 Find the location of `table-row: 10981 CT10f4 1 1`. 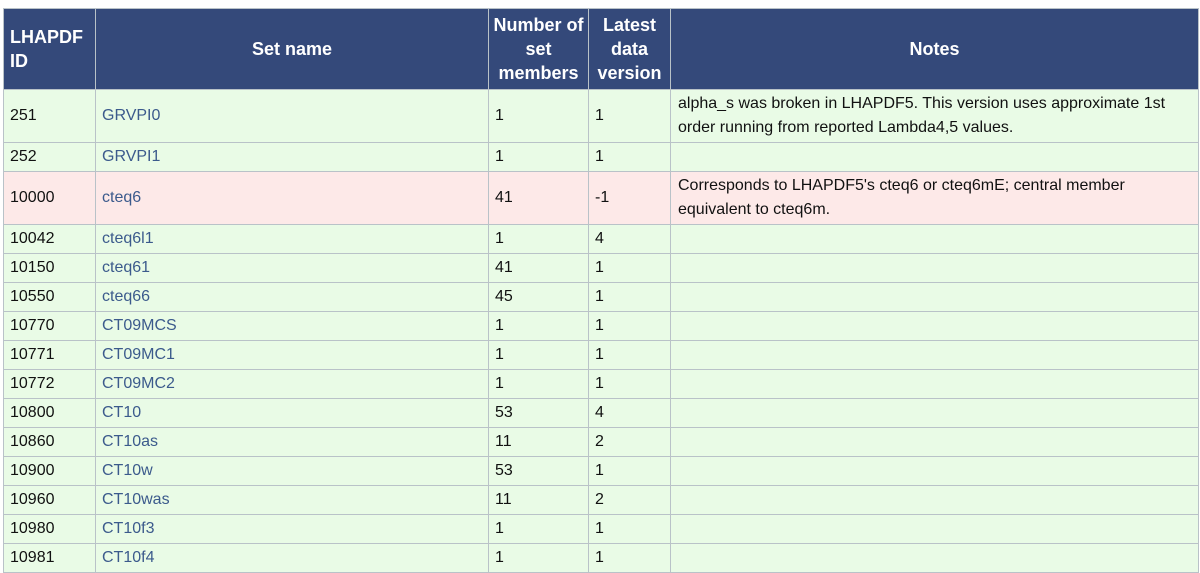

table-row: 10981 CT10f4 1 1 is located at coordinates (601, 558).